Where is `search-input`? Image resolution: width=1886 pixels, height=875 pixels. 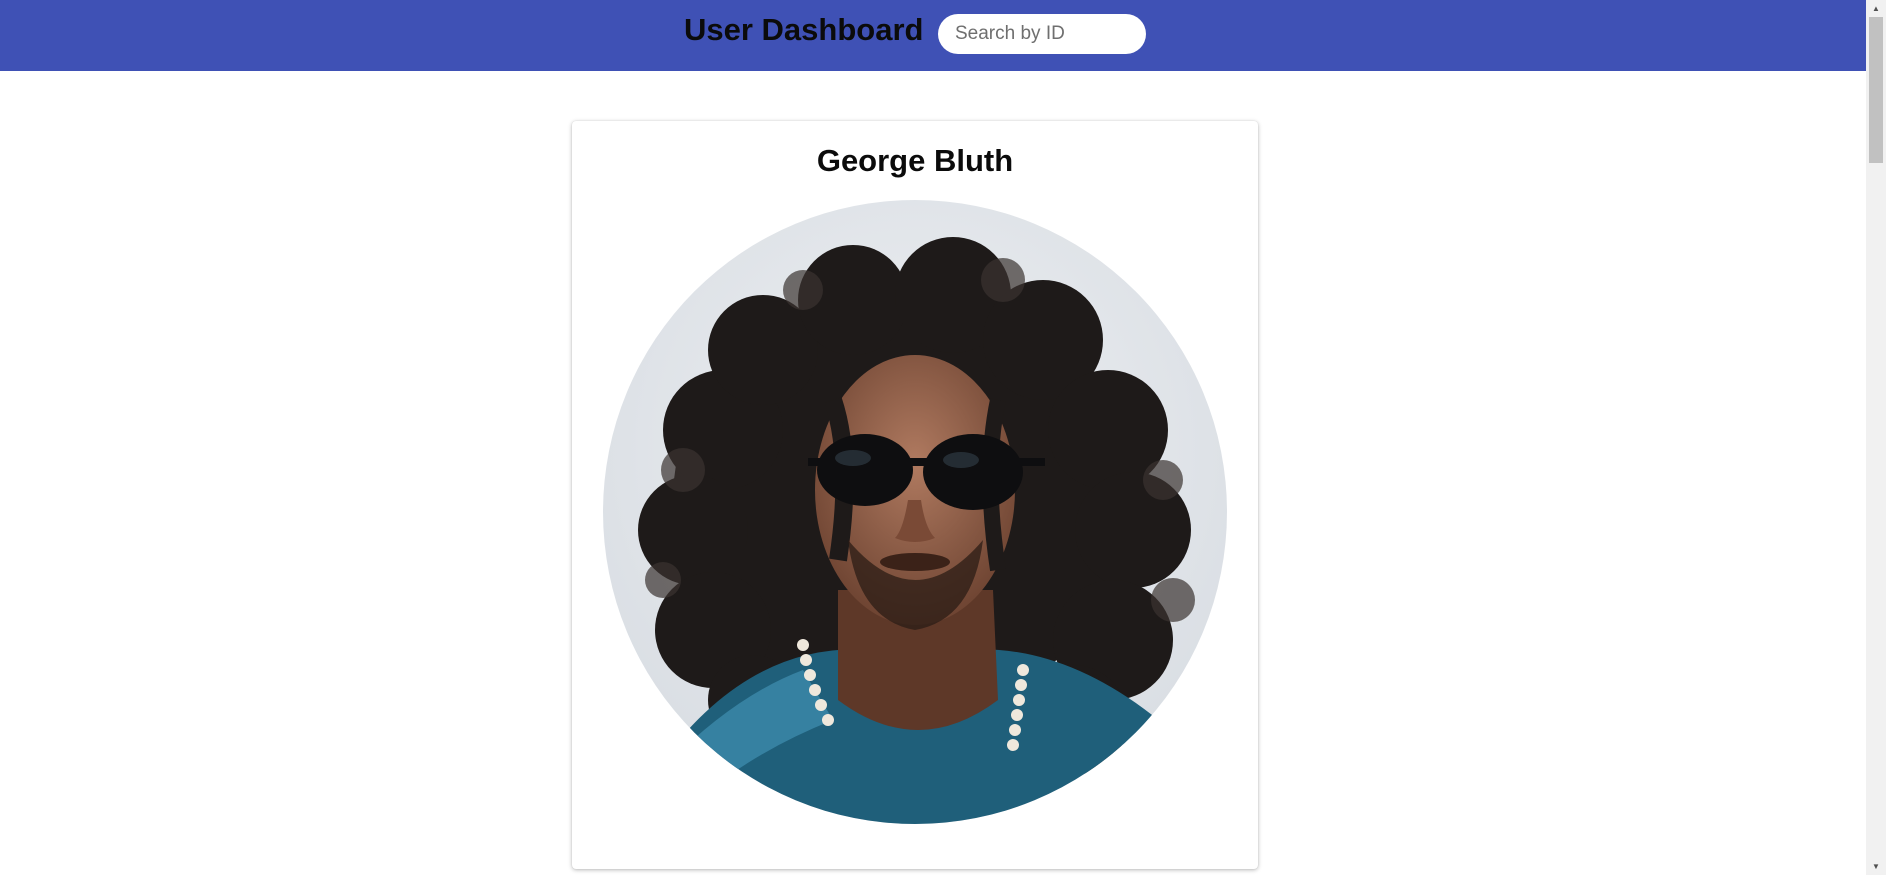
search-input is located at coordinates (1042, 34).